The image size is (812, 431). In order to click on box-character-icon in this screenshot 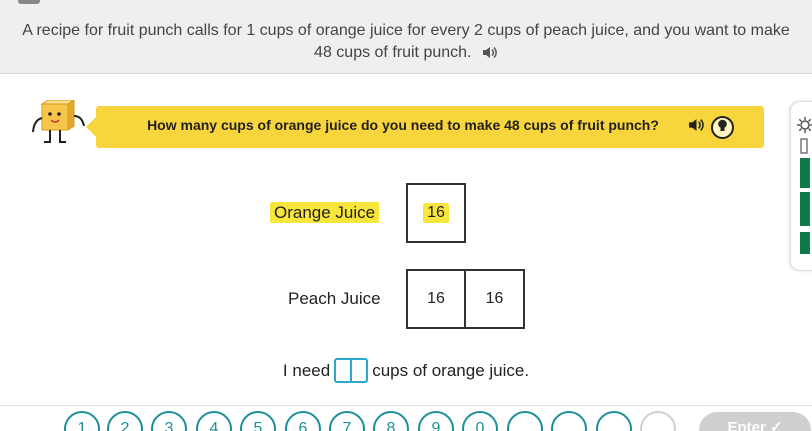, I will do `click(57, 125)`.